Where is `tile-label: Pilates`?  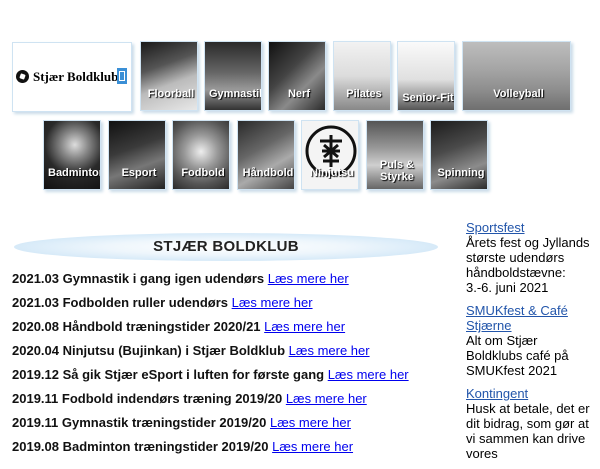 tile-label: Pilates is located at coordinates (364, 94).